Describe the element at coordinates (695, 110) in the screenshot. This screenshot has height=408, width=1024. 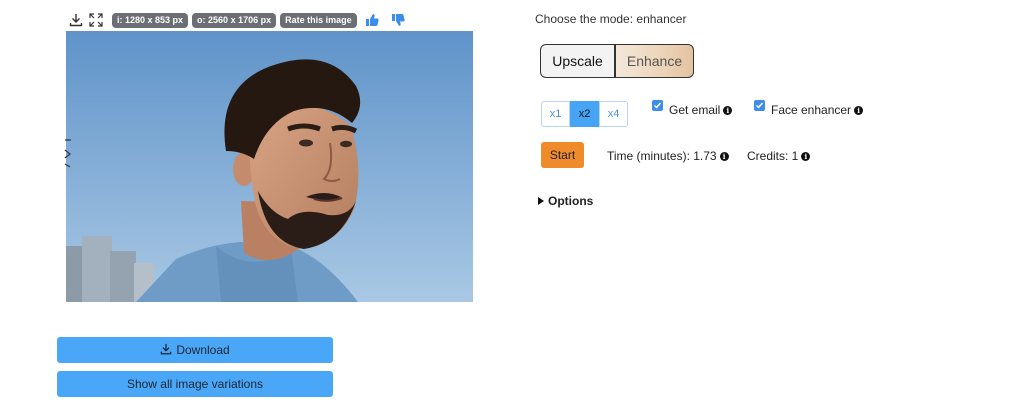
I see `get-email-label: Get email` at that location.